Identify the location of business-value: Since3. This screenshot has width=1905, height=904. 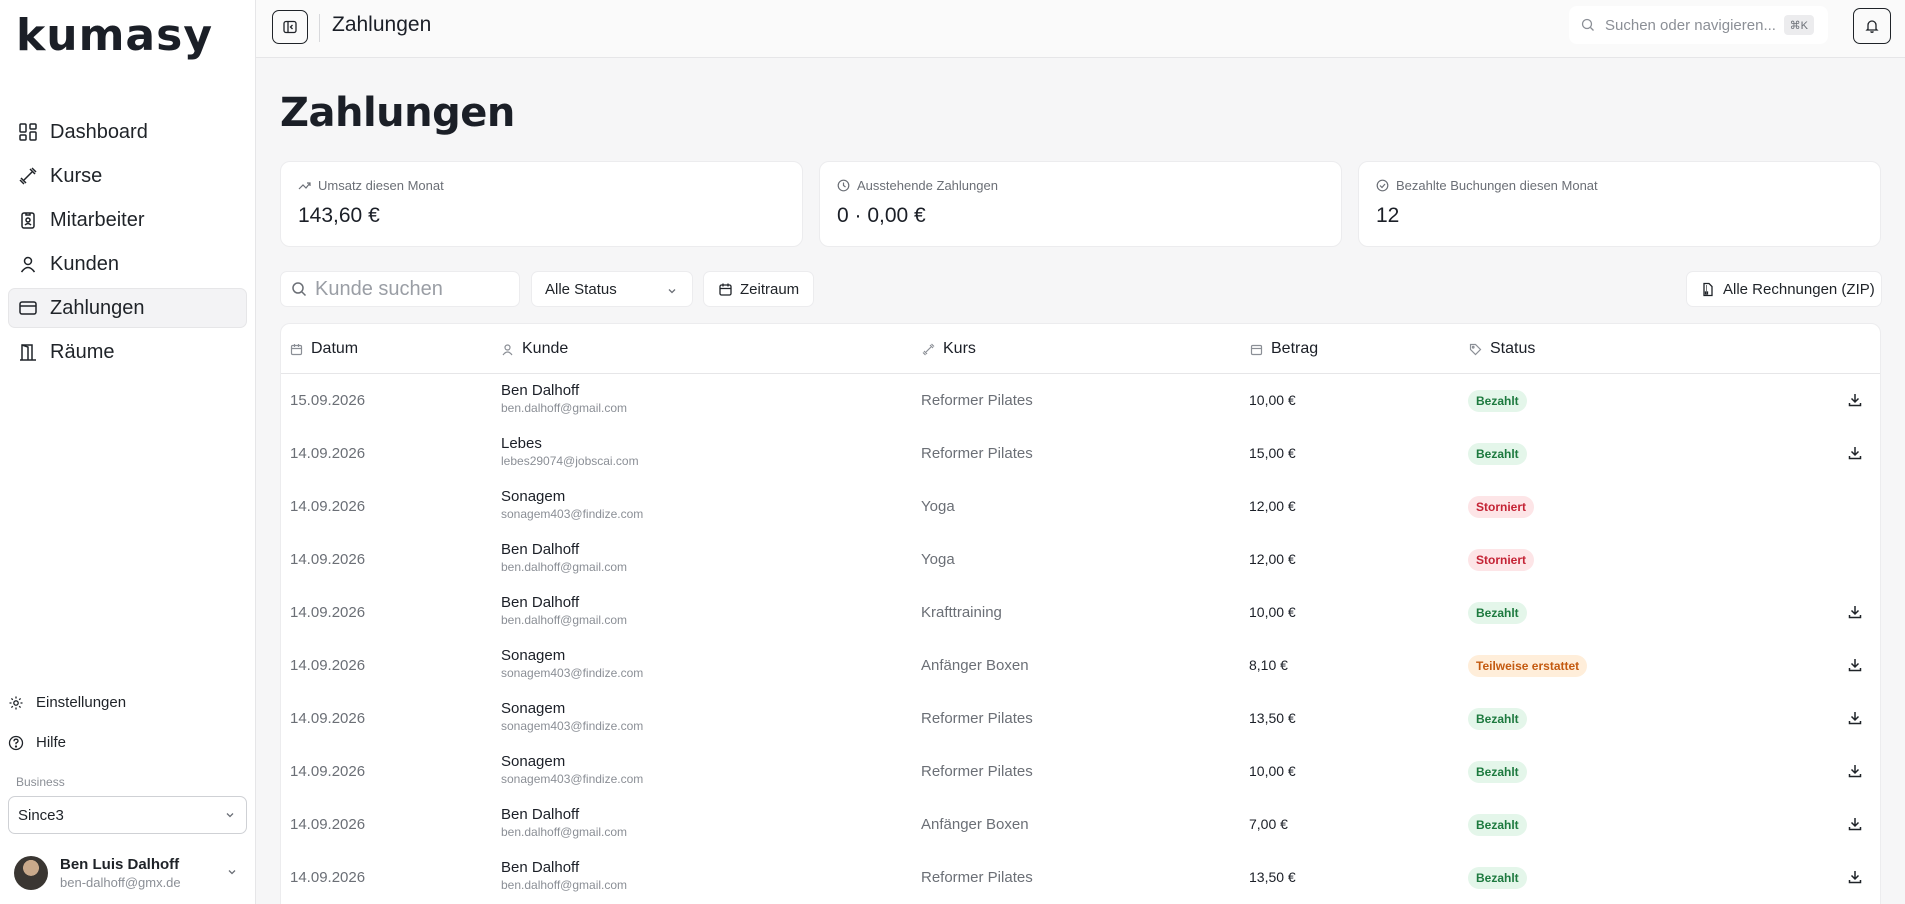
(41, 815).